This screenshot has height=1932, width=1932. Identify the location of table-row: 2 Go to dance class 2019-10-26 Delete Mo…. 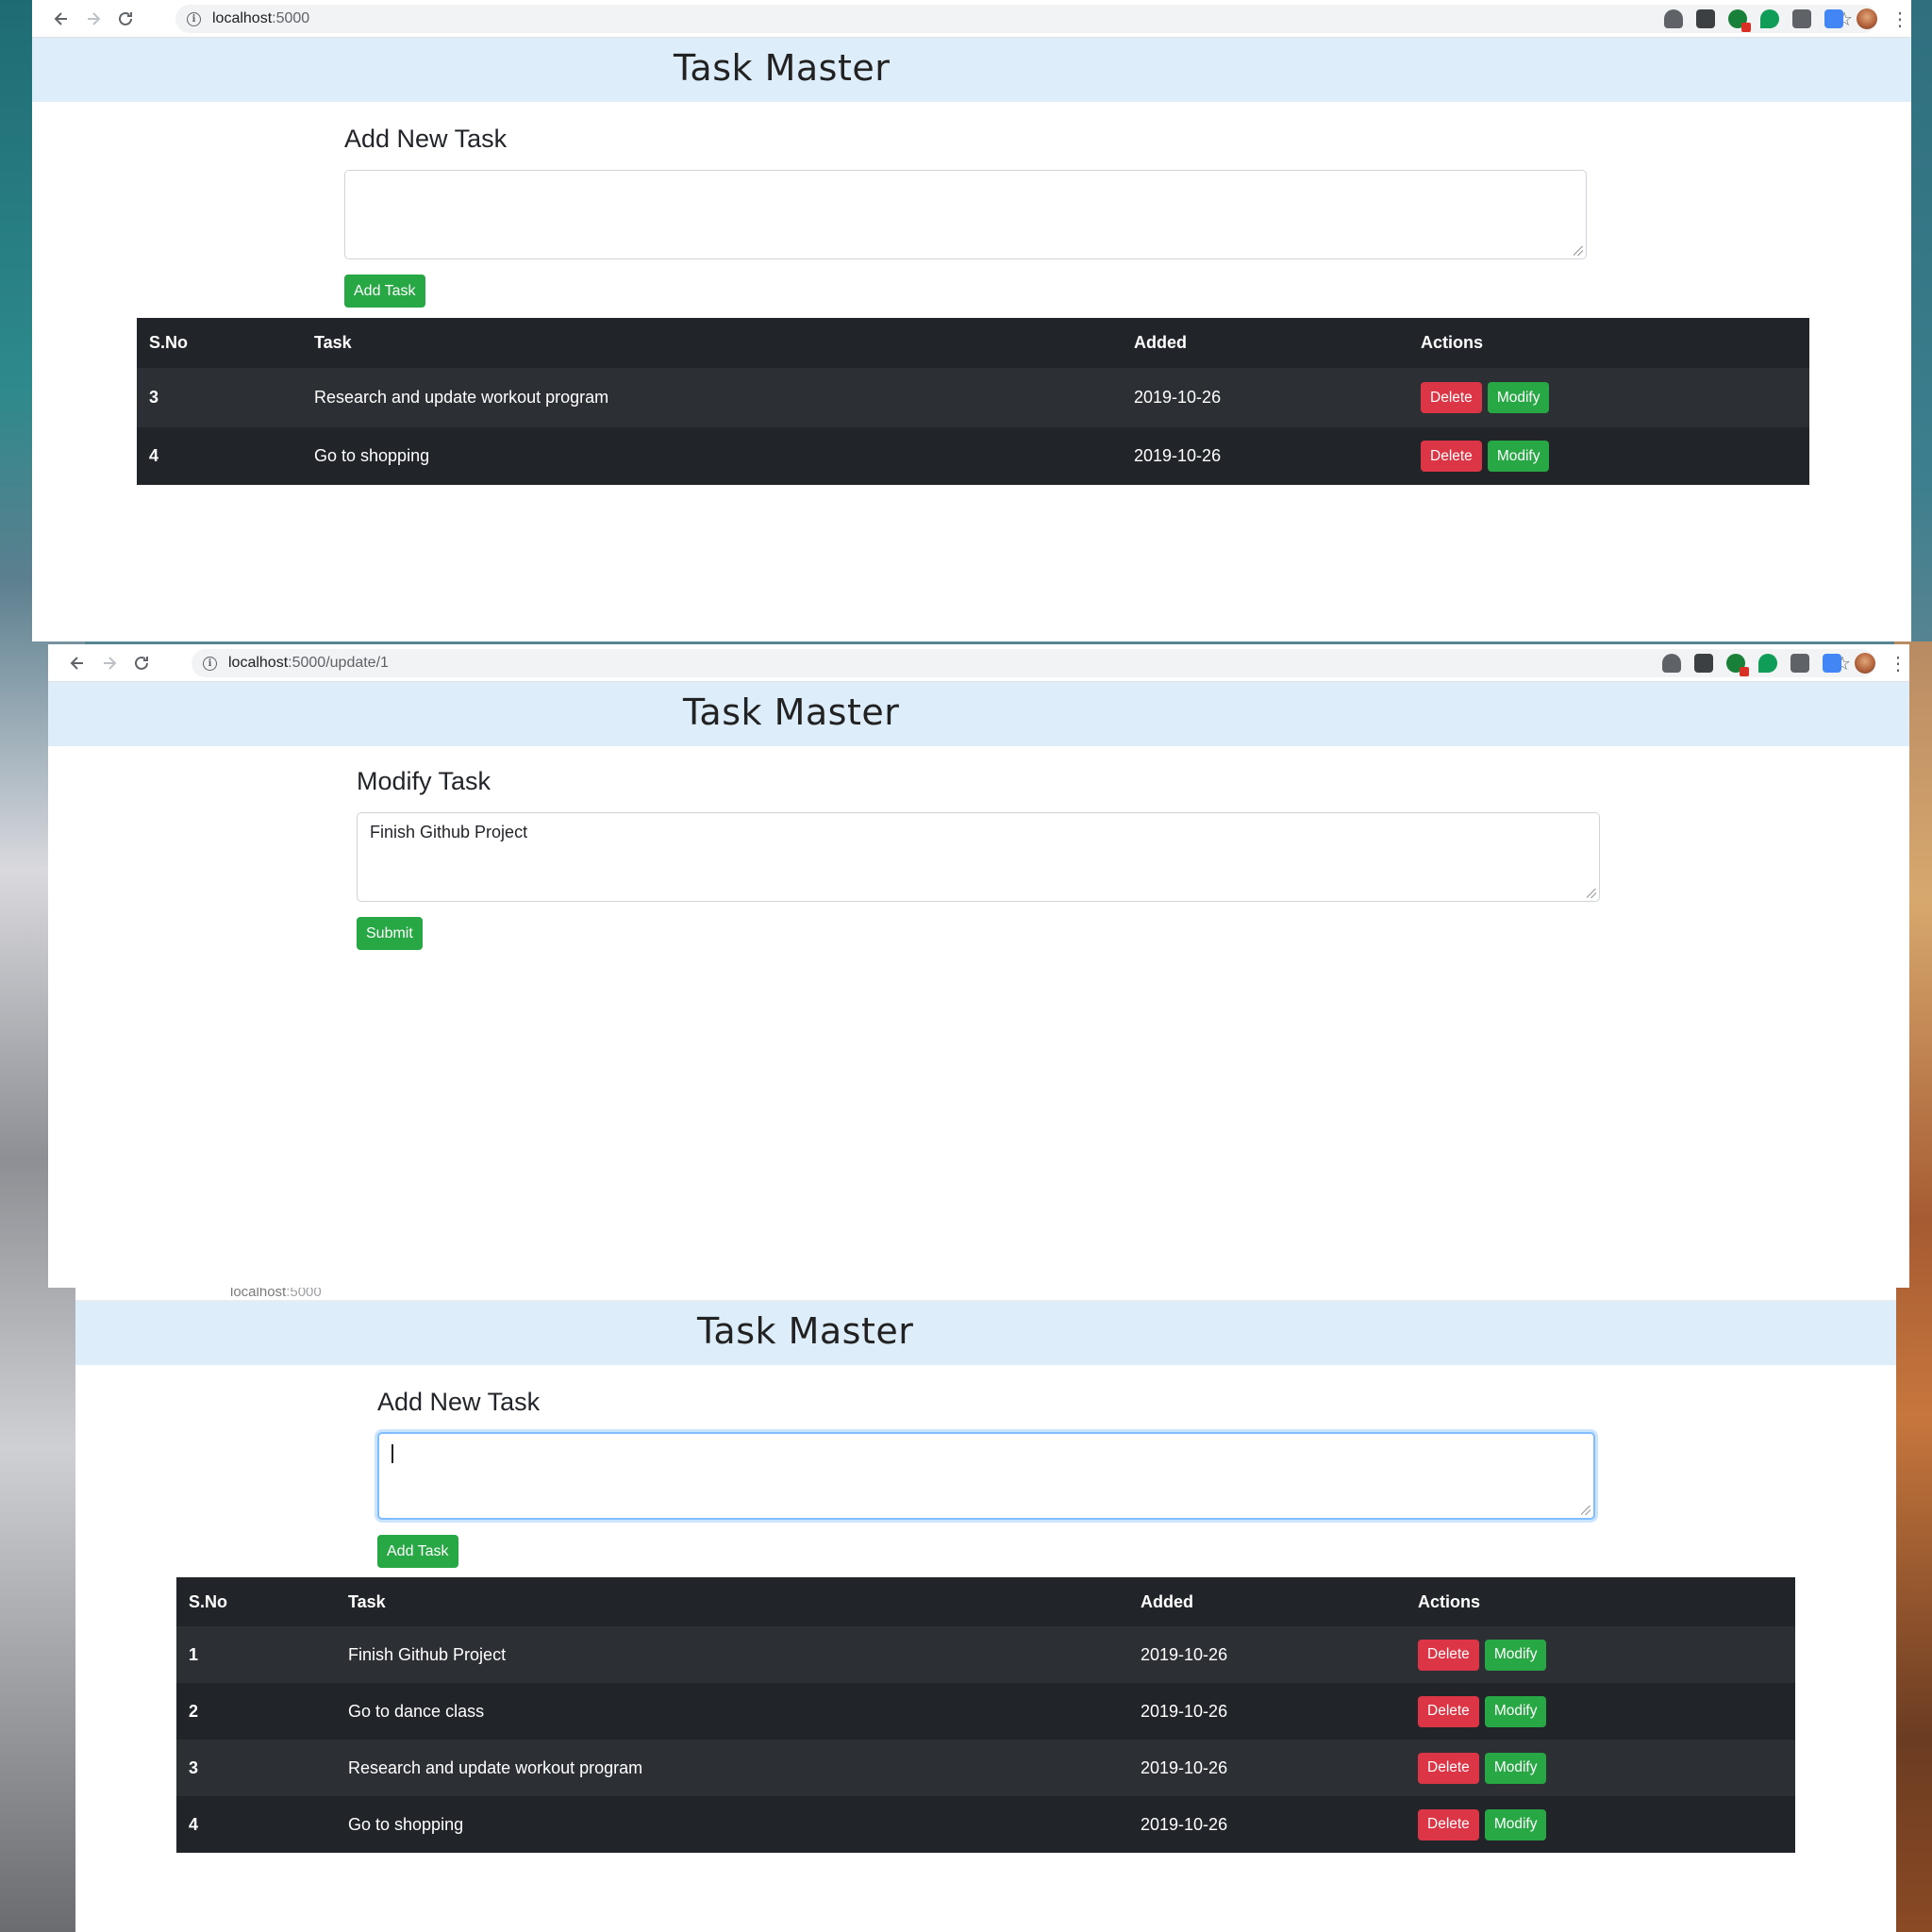
(986, 1711).